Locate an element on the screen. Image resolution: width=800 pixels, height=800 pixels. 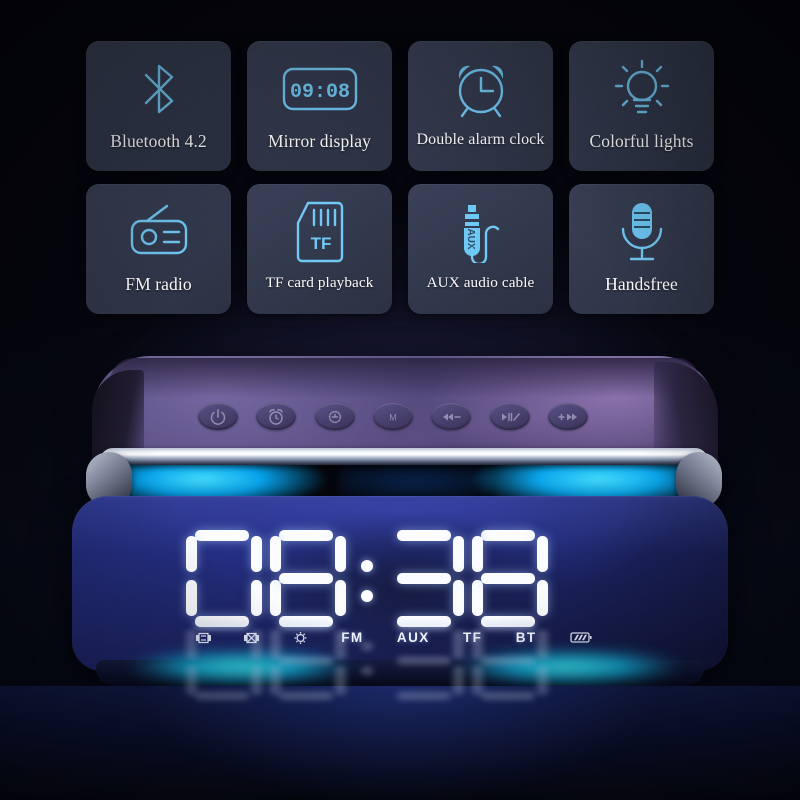
power-button is located at coordinates (218, 416).